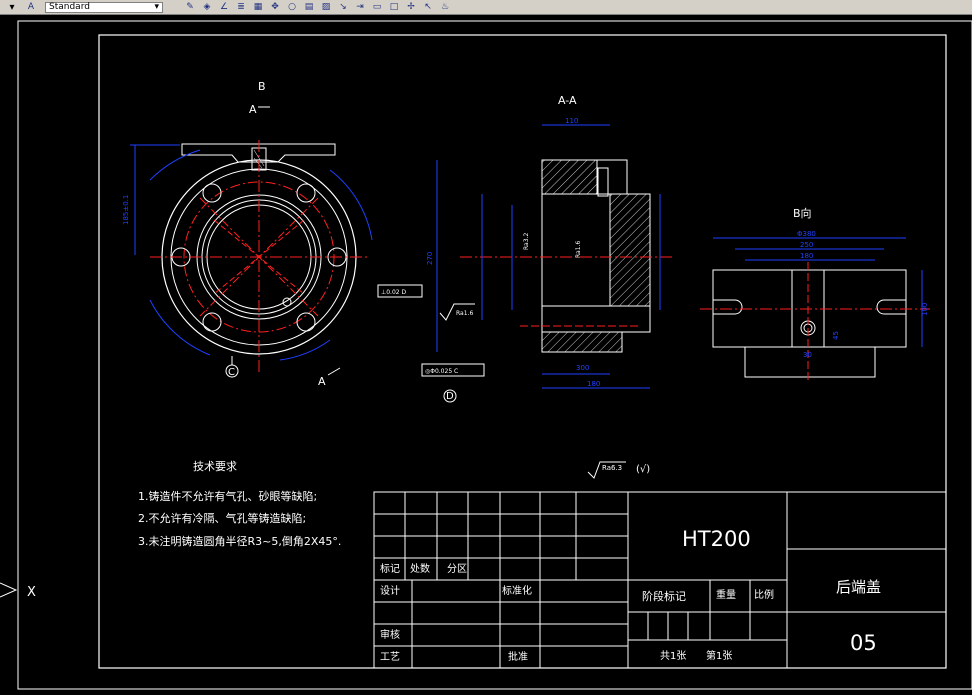 Image resolution: width=972 pixels, height=695 pixels. Describe the element at coordinates (806, 256) in the screenshot. I see `dim-180b: 180` at that location.